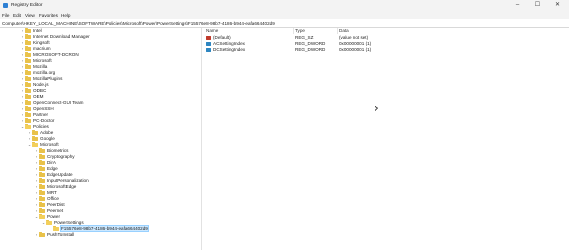 The image size is (569, 250). I want to click on column-header-name: Name, so click(212, 31).